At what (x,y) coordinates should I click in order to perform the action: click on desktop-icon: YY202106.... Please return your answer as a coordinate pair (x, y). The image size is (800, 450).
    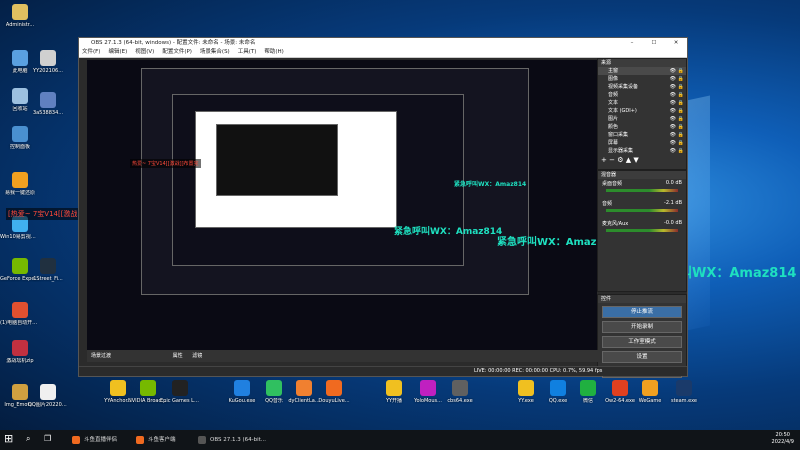
    Looking at the image, I should click on (48, 62).